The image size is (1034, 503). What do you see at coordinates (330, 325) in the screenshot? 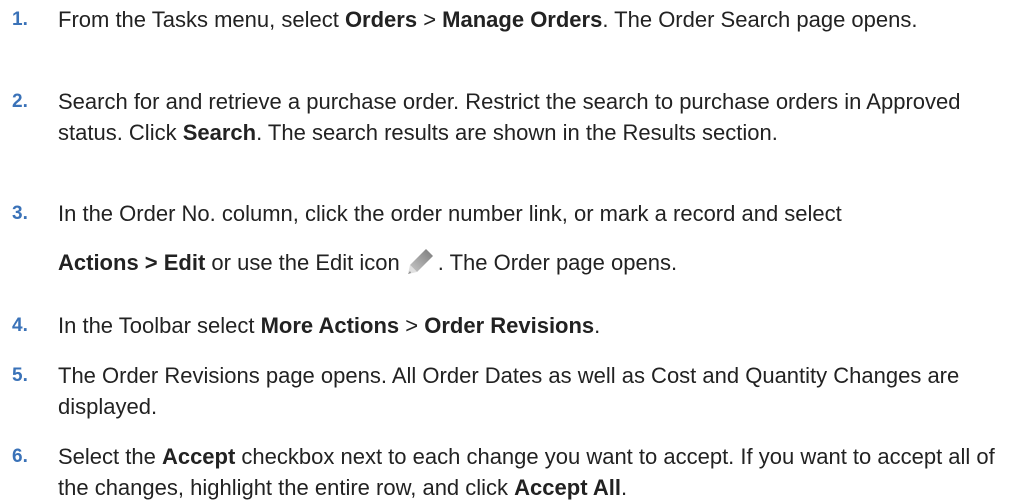
I see `more-actions-label: More Actions` at bounding box center [330, 325].